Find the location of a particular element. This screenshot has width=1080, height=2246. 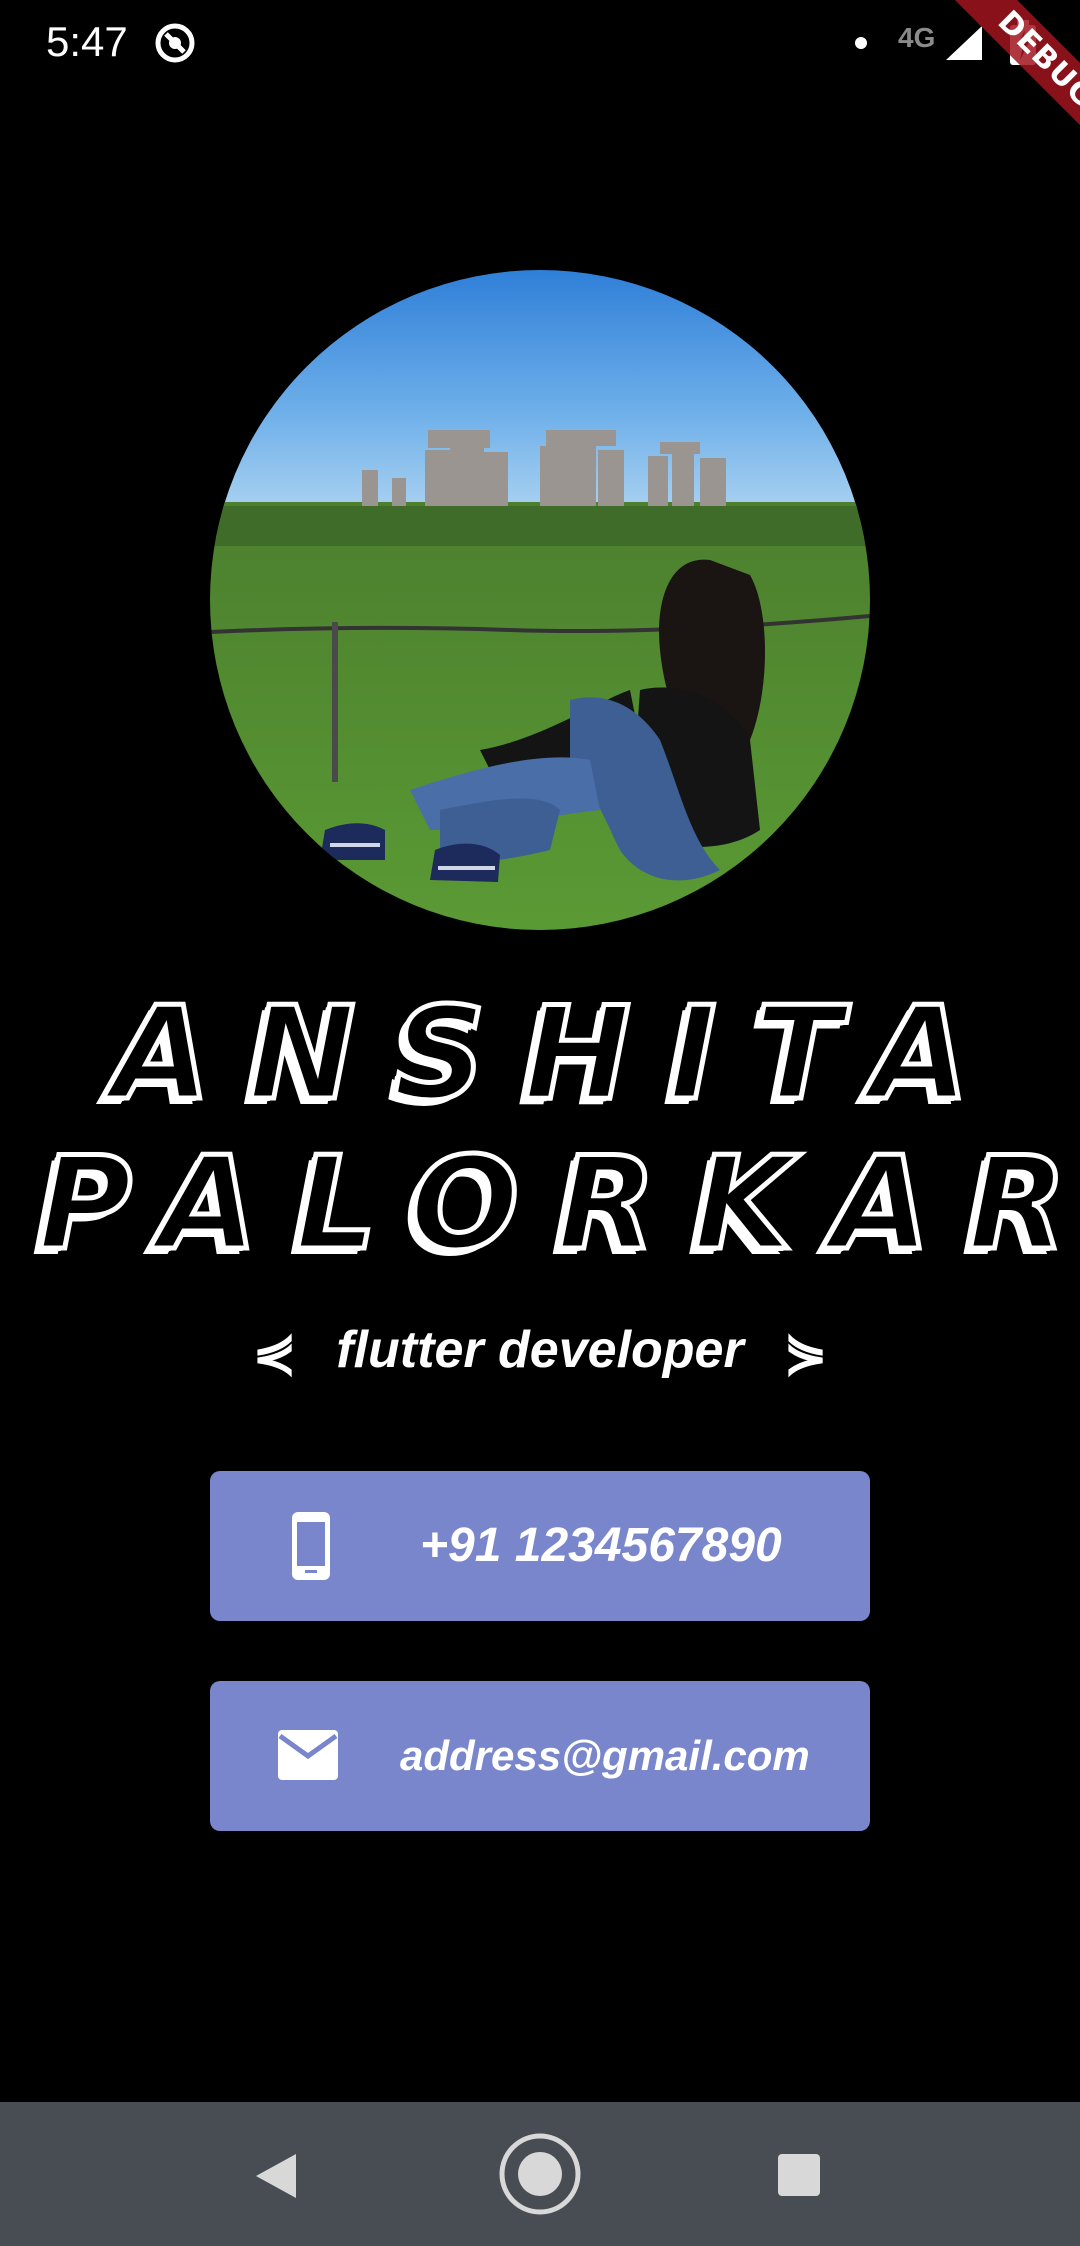

phone-number: +91 1234567890 is located at coordinates (601, 1545).